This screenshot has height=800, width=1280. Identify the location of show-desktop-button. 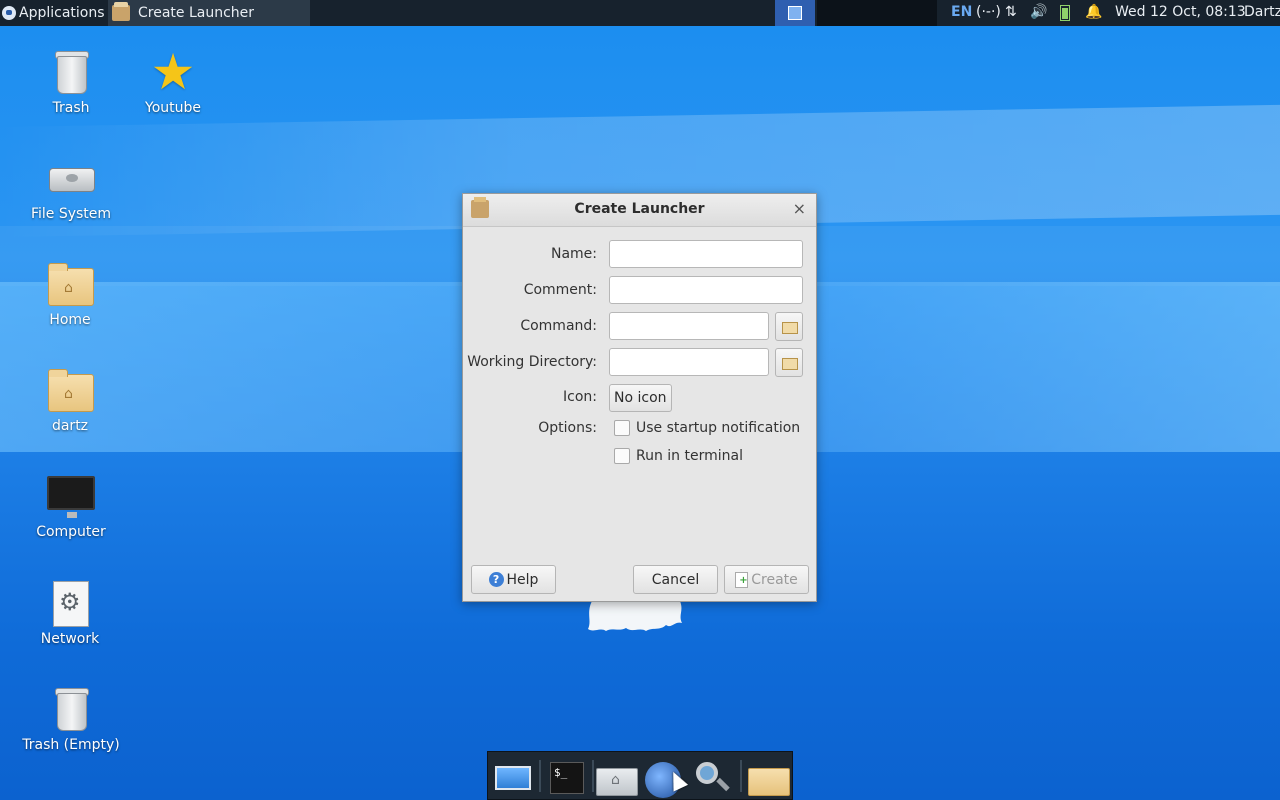
(512, 777).